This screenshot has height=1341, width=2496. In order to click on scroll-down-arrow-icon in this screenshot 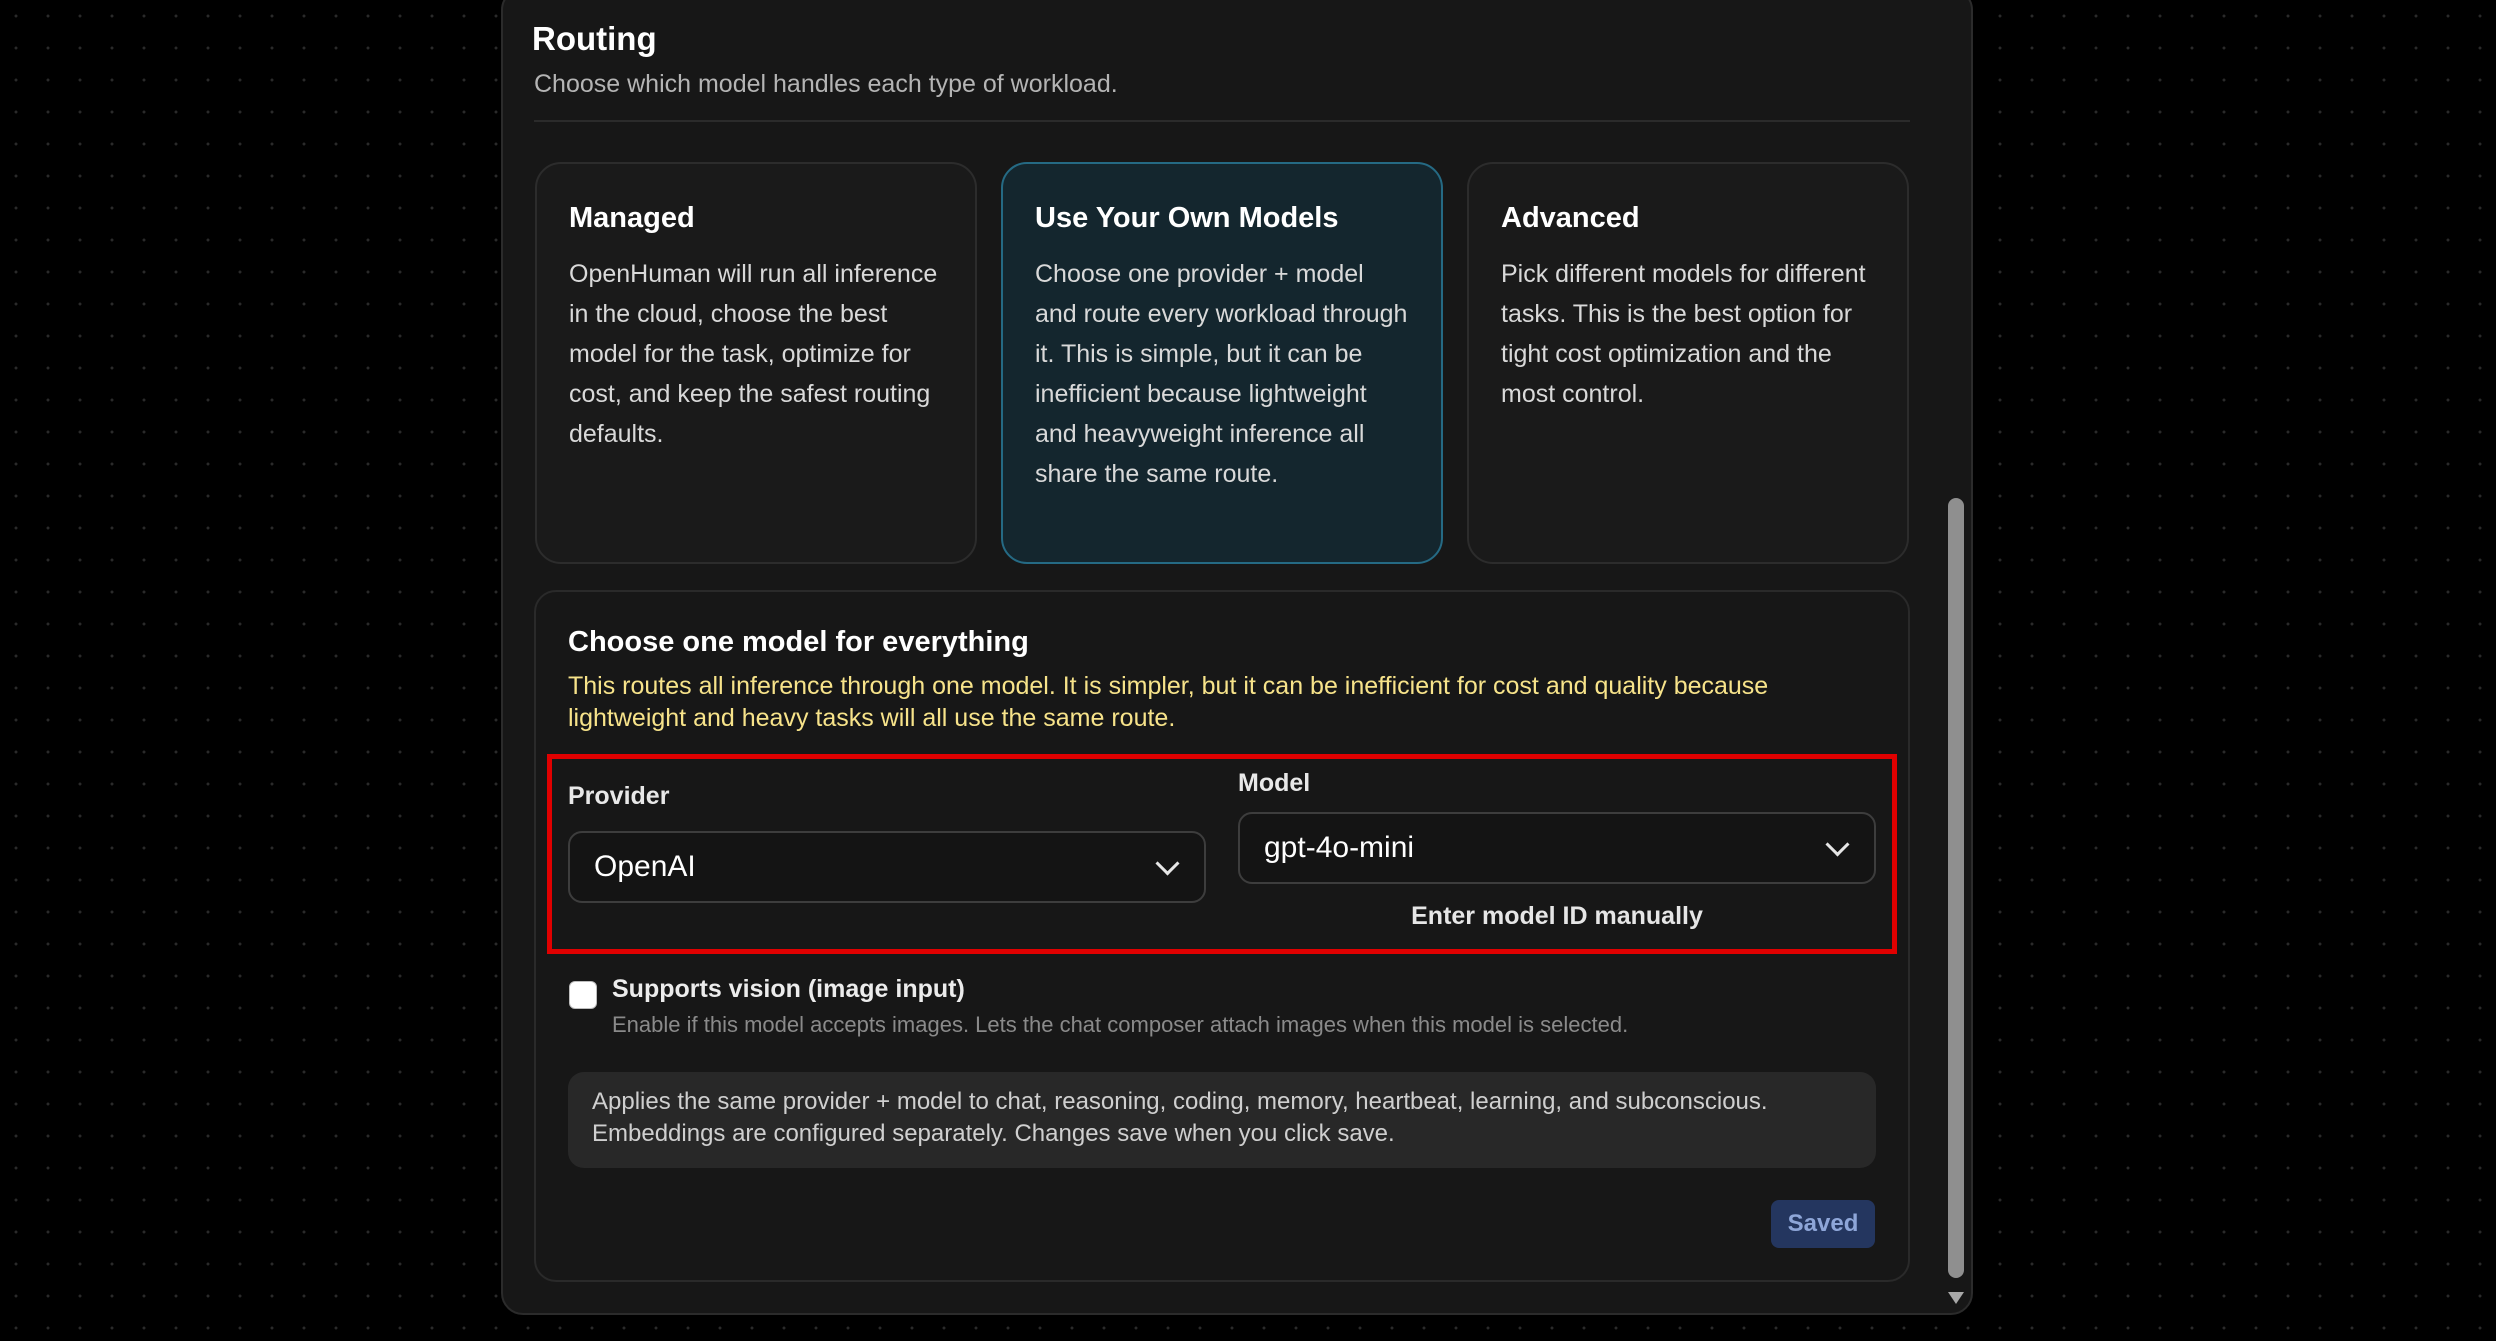, I will do `click(1956, 1298)`.